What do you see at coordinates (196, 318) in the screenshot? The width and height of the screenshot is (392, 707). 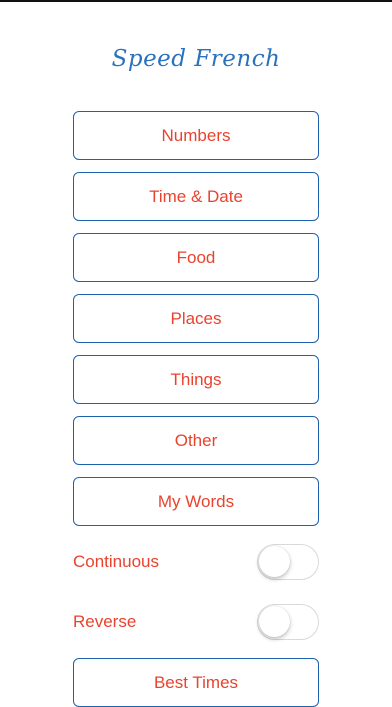 I see `places-button: Places` at bounding box center [196, 318].